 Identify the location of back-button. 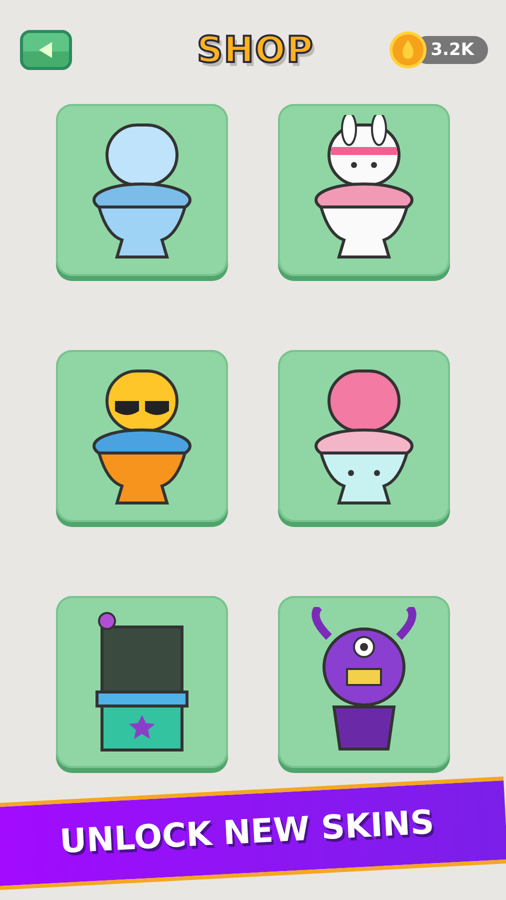
(46, 50).